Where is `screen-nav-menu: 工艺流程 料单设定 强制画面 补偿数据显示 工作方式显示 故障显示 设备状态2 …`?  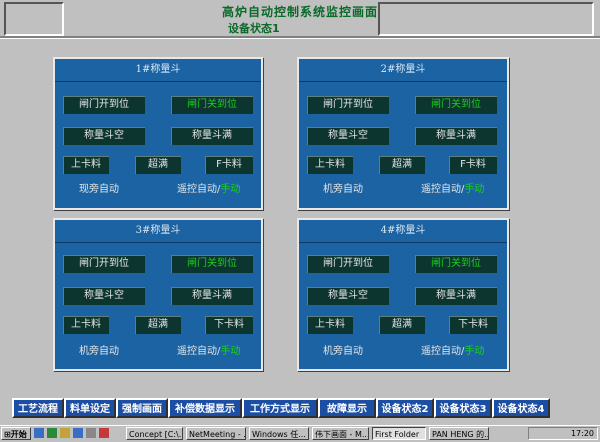
screen-nav-menu: 工艺流程 料单设定 强制画面 补偿数据显示 工作方式显示 故障显示 设备状态2 … is located at coordinates (300, 409).